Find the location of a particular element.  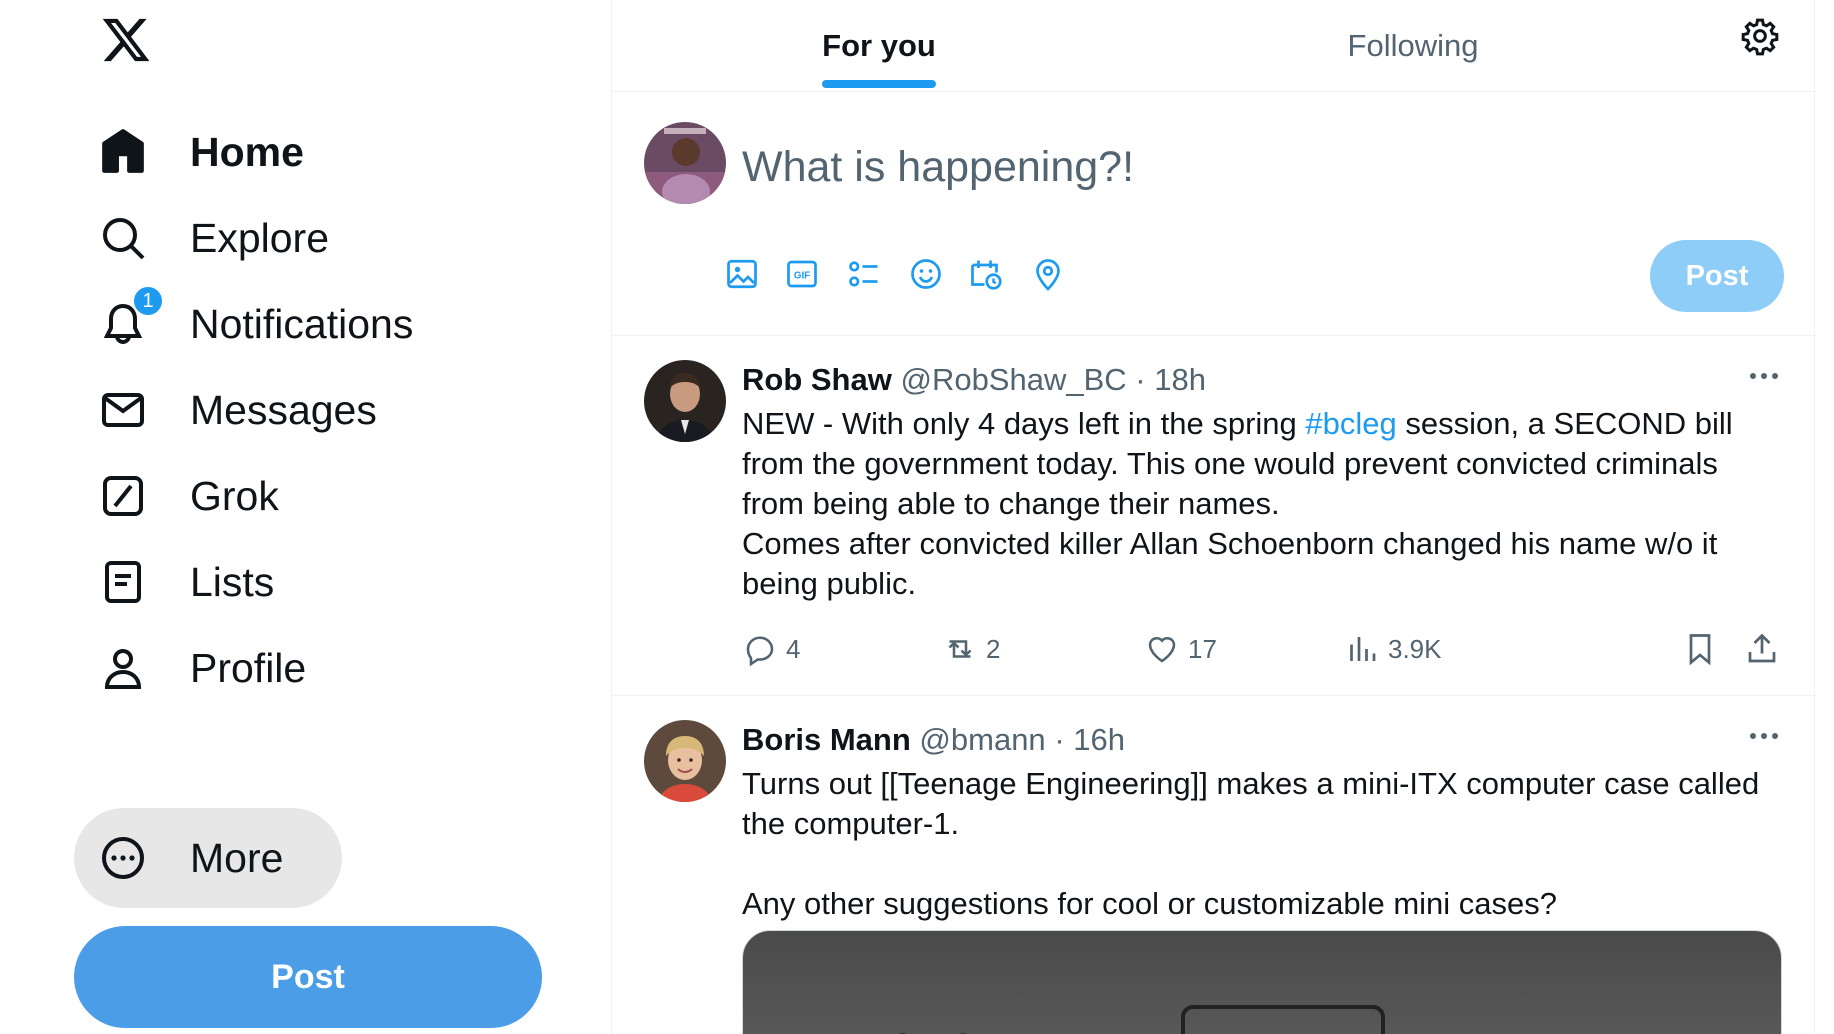

share-button is located at coordinates (1762, 649).